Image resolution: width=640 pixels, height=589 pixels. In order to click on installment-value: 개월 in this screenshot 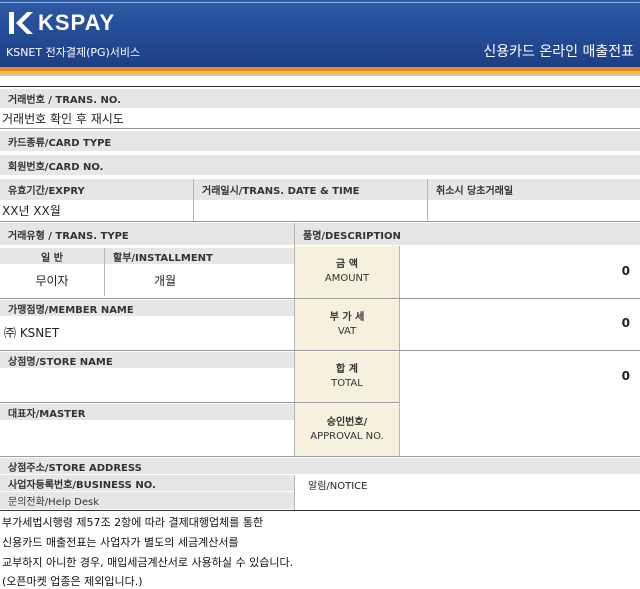, I will do `click(165, 280)`.